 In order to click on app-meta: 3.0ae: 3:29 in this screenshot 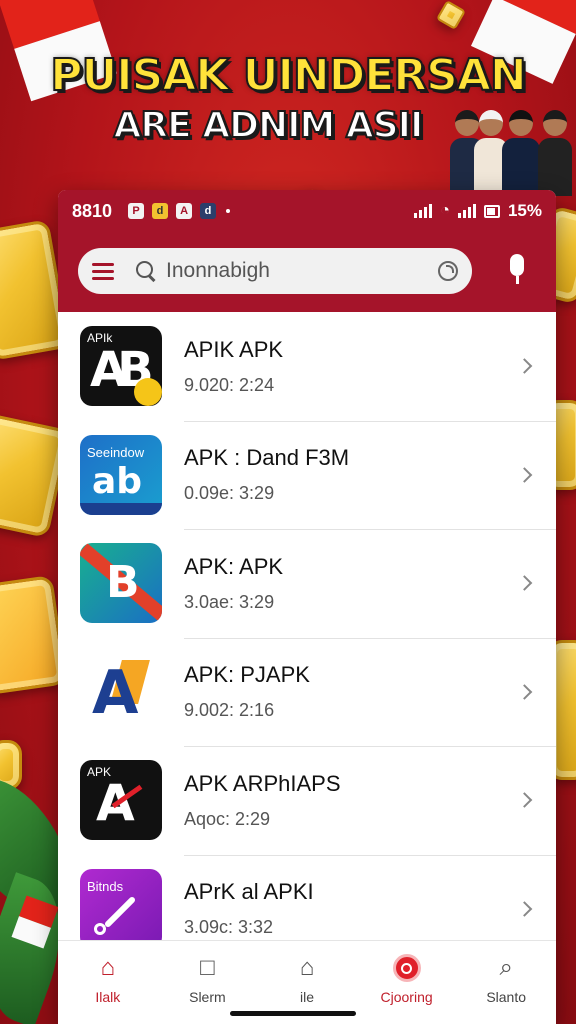, I will do `click(229, 601)`.